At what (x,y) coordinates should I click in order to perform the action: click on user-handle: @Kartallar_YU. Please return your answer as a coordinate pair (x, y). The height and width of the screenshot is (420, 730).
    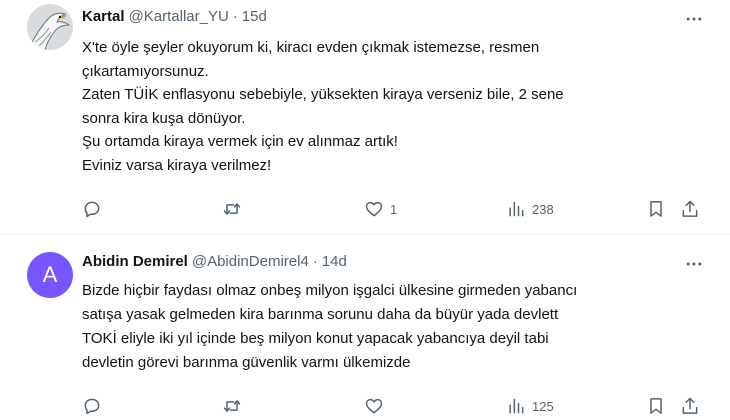
    Looking at the image, I should click on (179, 16).